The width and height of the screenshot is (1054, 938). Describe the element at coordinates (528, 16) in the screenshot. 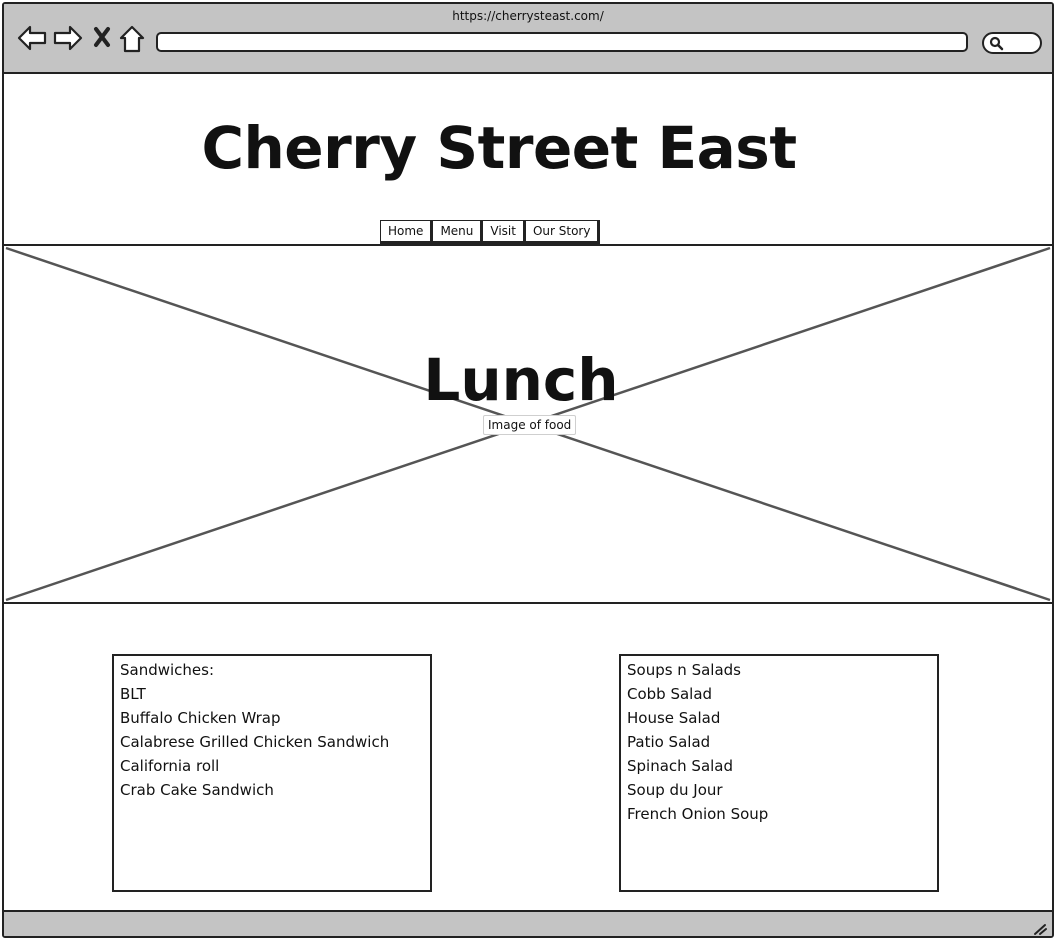

I see `url-text: https://cherrysteast.com/` at that location.